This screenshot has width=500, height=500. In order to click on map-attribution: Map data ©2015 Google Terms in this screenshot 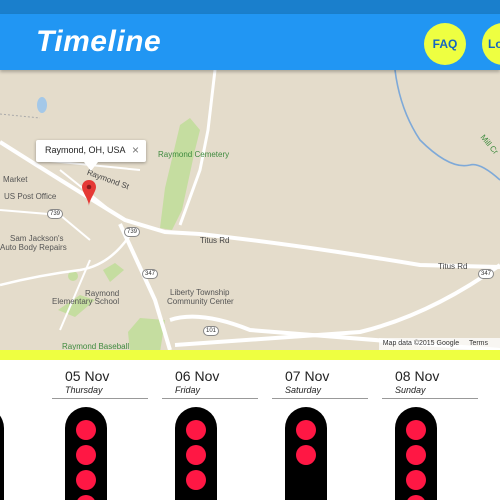, I will do `click(439, 344)`.